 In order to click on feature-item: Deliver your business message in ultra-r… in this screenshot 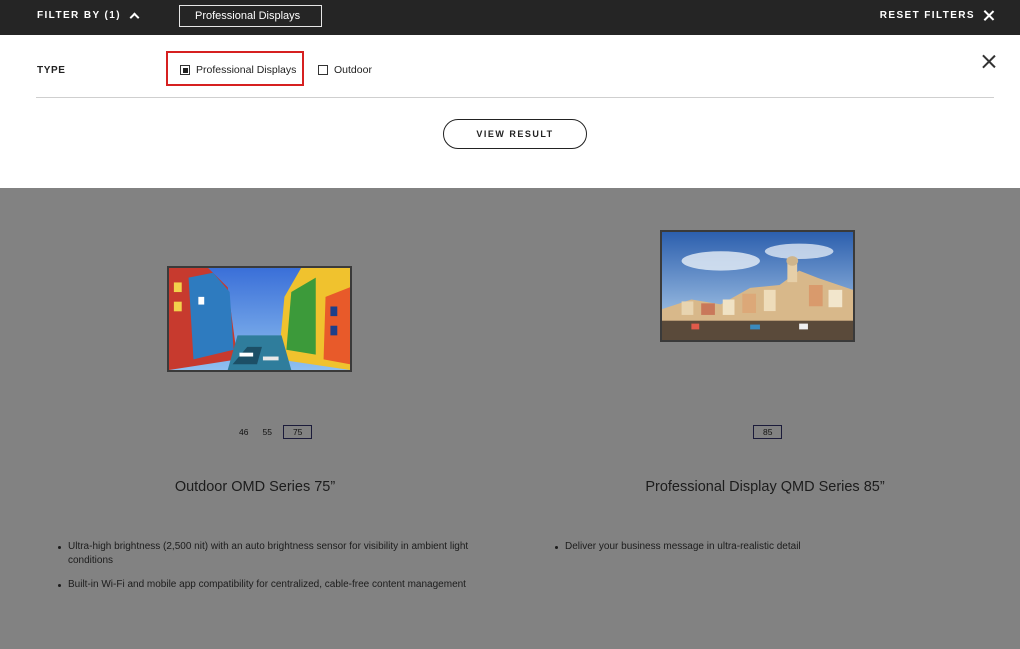, I will do `click(765, 547)`.